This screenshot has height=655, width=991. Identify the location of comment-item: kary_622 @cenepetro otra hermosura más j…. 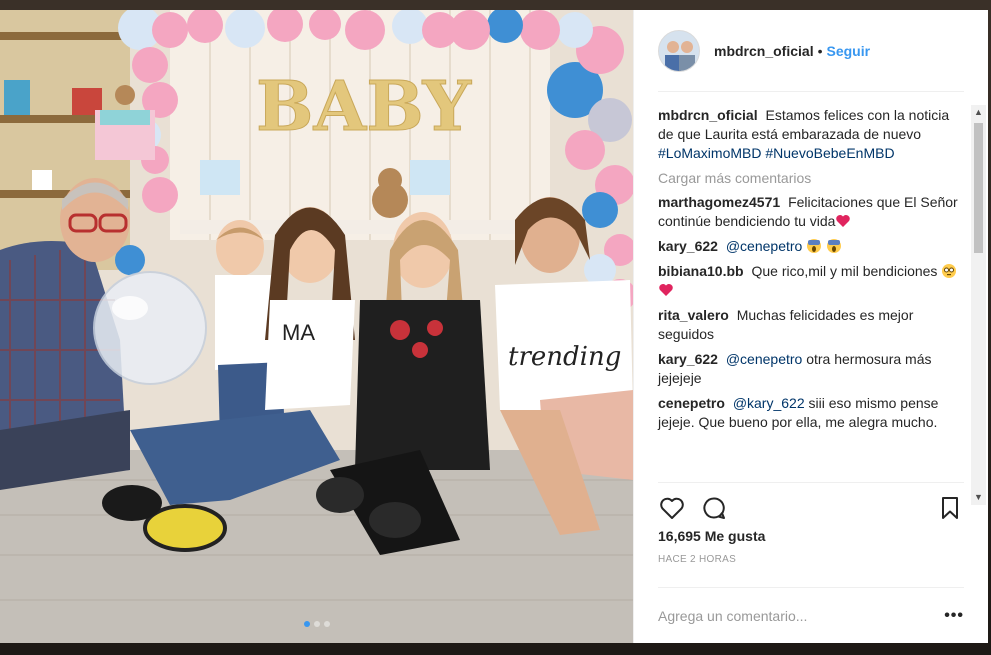
(811, 369).